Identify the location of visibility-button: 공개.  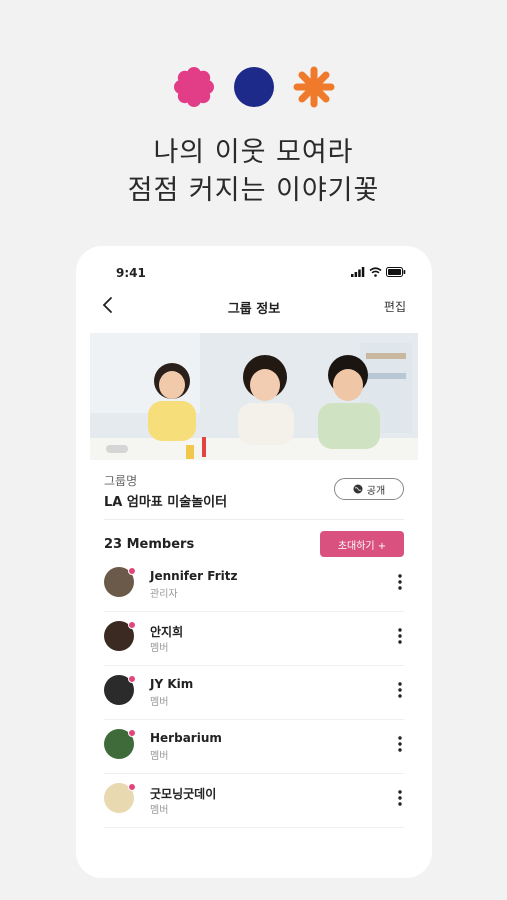
(369, 489).